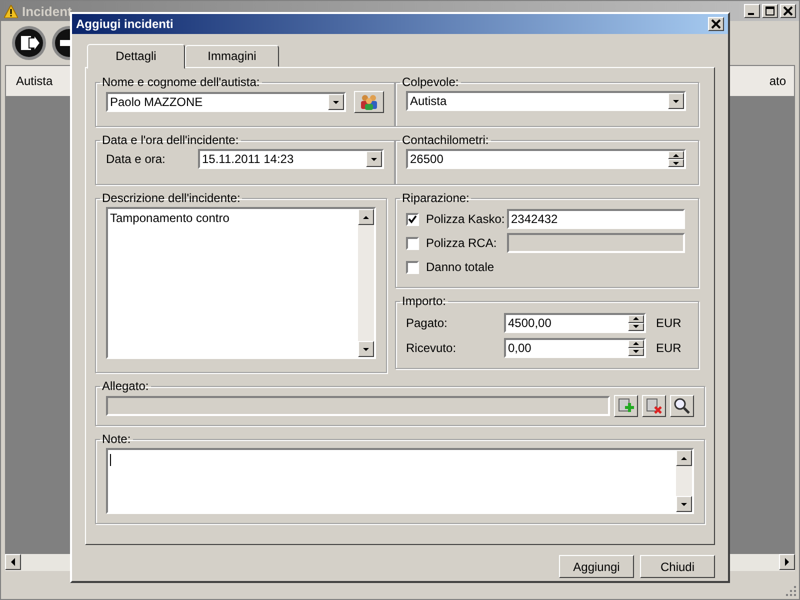  I want to click on search-button, so click(682, 406).